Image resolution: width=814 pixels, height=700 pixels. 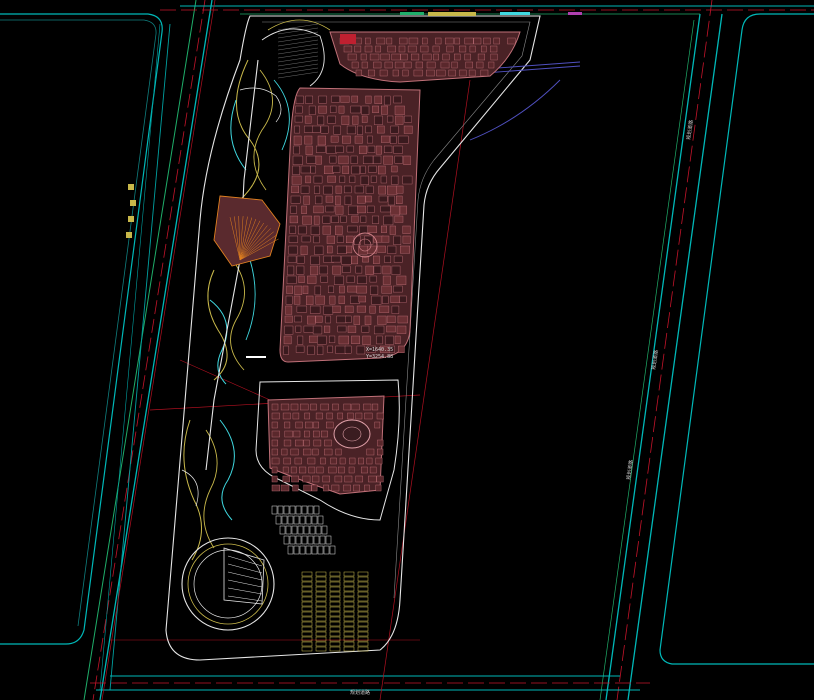 I want to click on road-label-bottom: 规划道路, so click(x=360, y=692).